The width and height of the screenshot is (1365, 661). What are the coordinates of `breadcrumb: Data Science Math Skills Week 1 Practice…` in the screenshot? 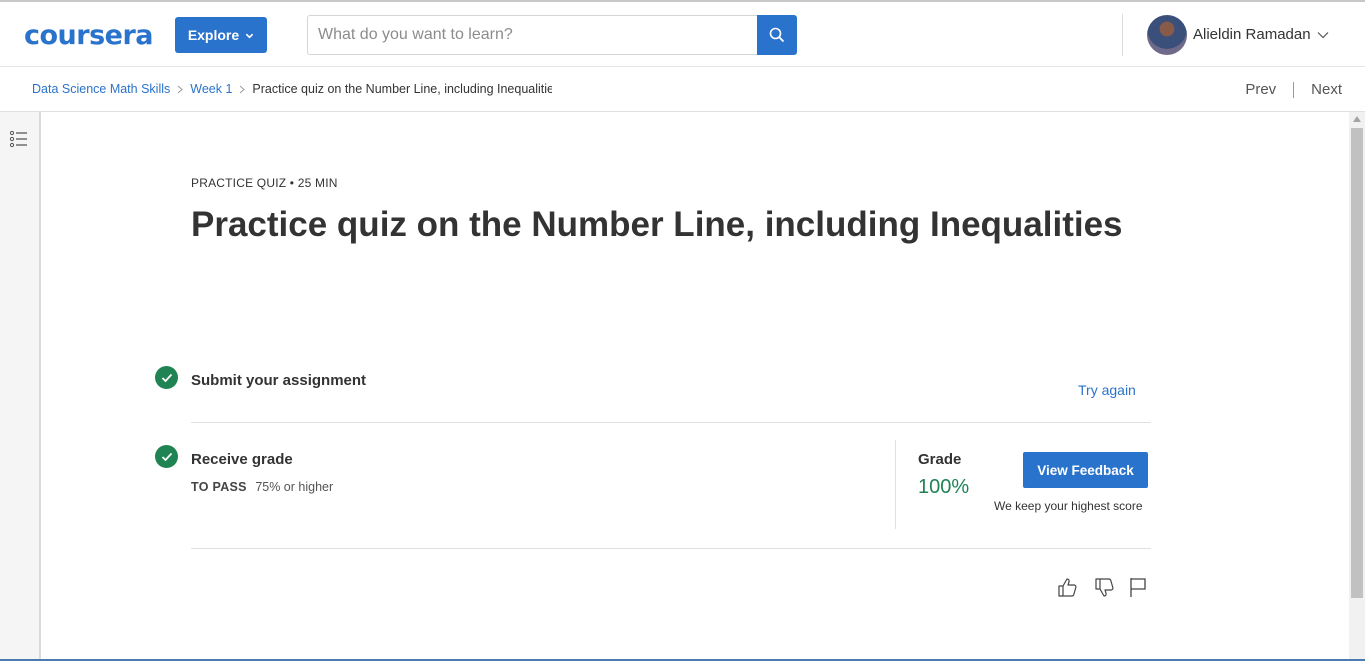 It's located at (292, 89).